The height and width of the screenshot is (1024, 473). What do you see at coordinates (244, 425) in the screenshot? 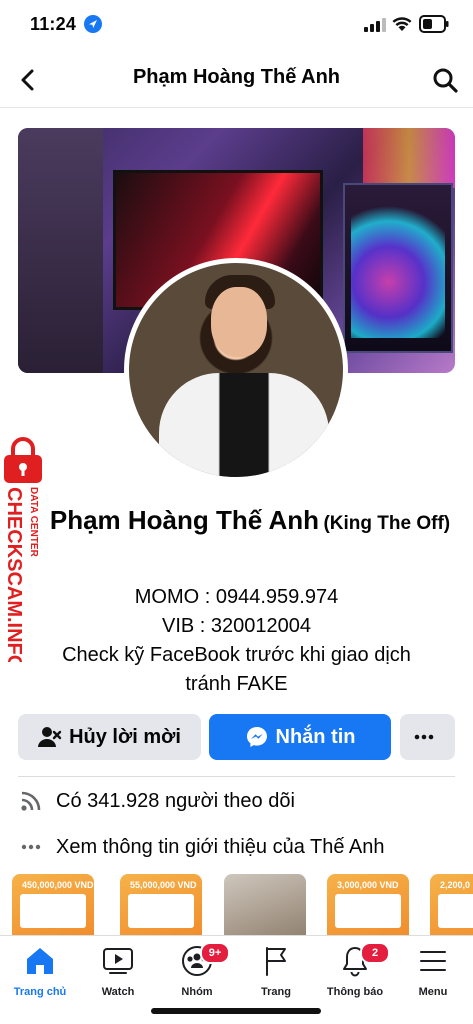
I see `avatar-shirt` at bounding box center [244, 425].